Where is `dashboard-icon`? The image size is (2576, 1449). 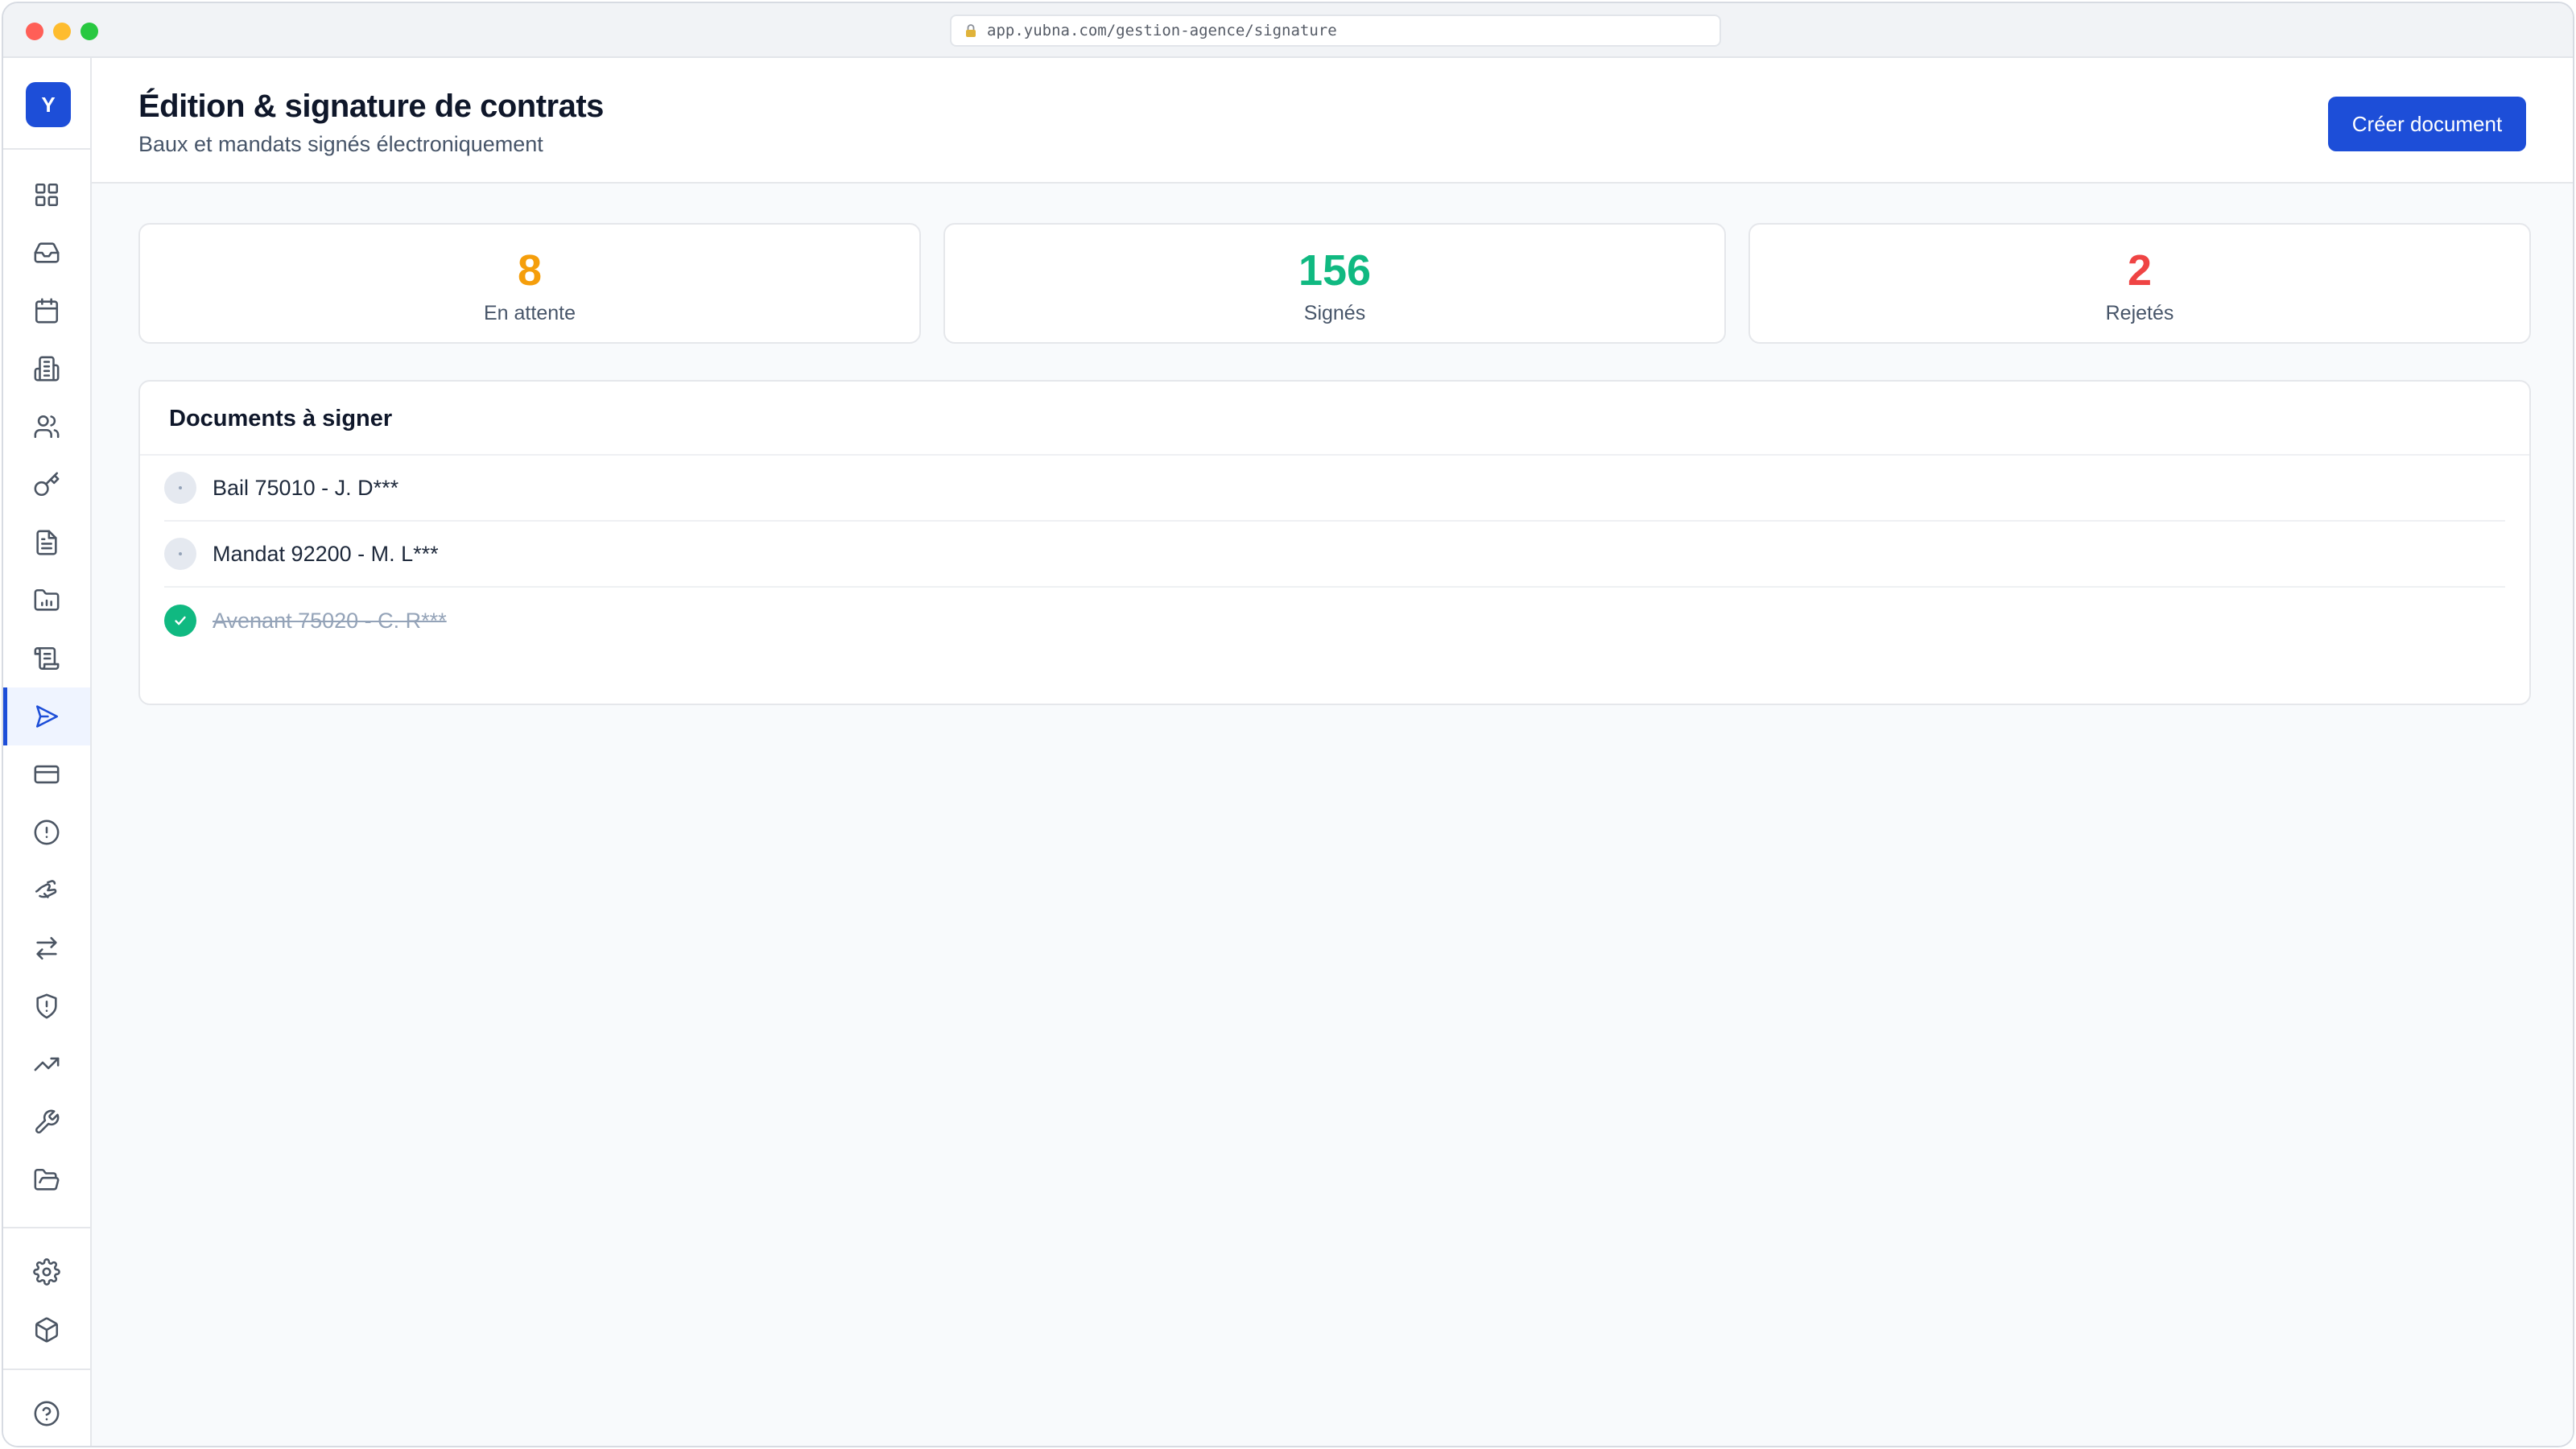 dashboard-icon is located at coordinates (47, 195).